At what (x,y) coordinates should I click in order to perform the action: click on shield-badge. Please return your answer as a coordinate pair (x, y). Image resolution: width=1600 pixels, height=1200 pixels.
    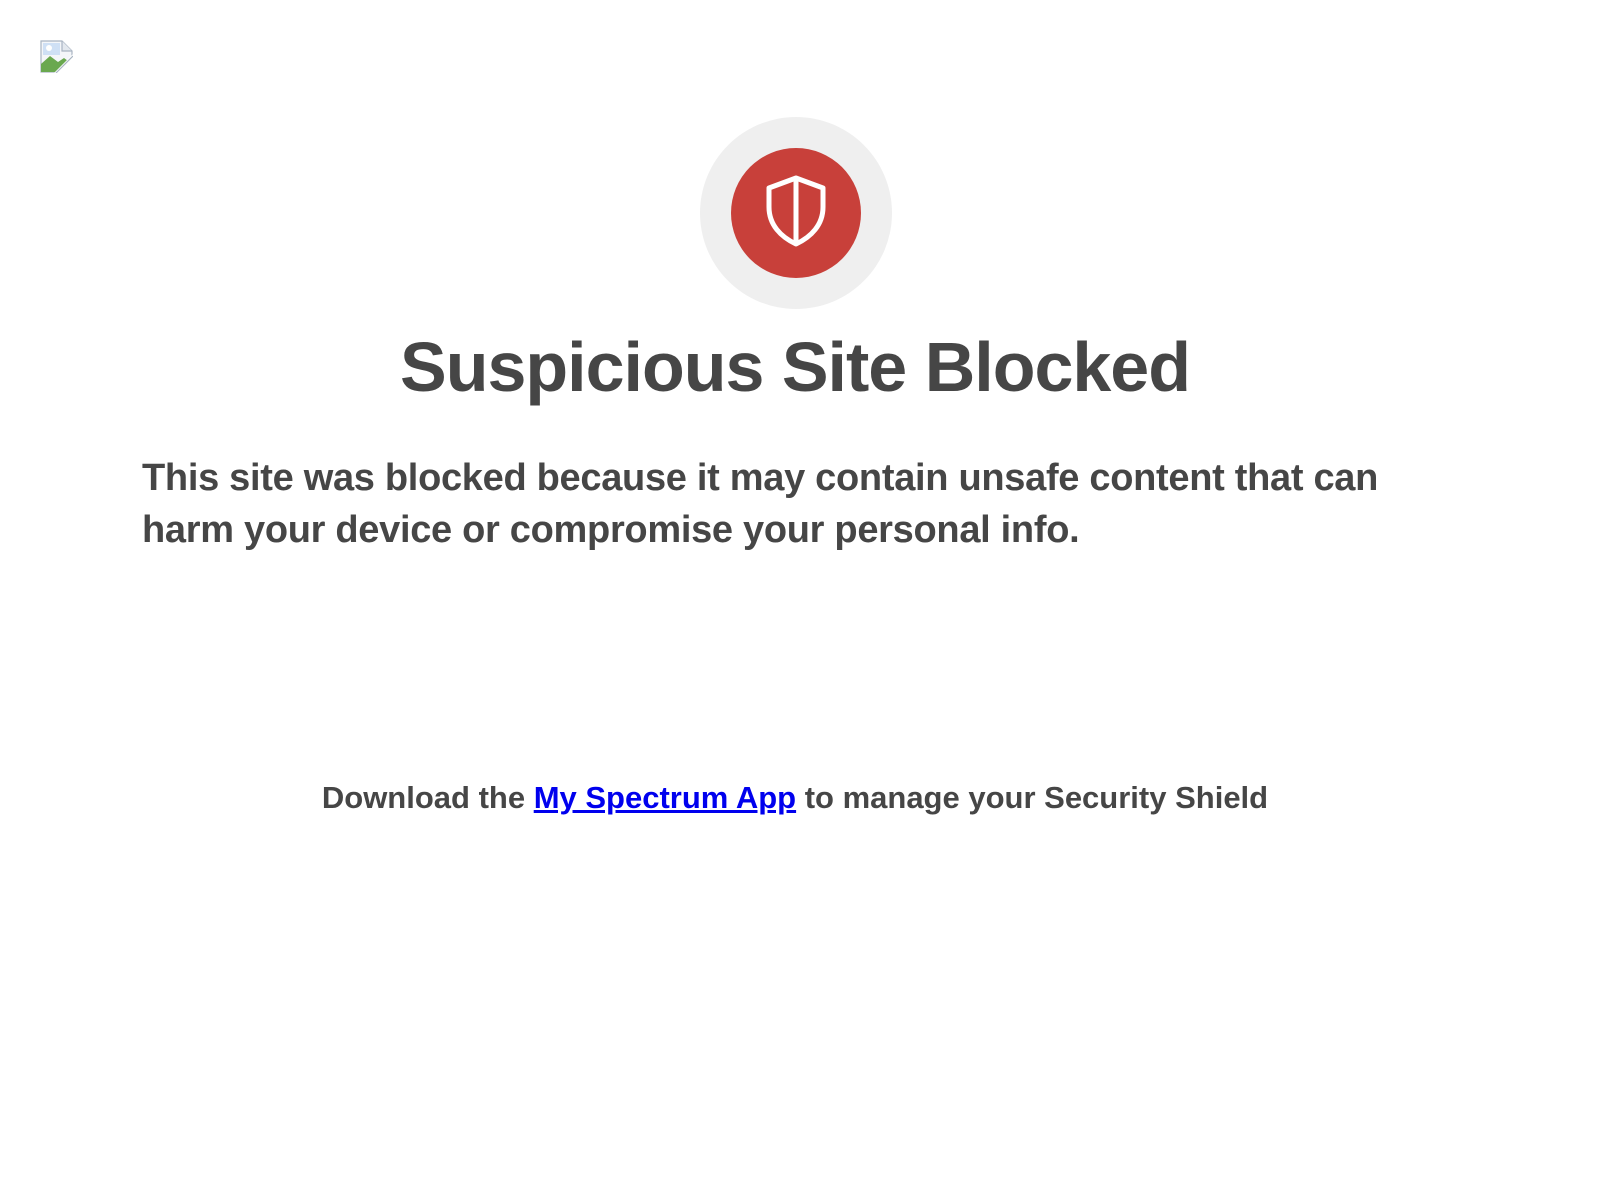
    Looking at the image, I should click on (796, 213).